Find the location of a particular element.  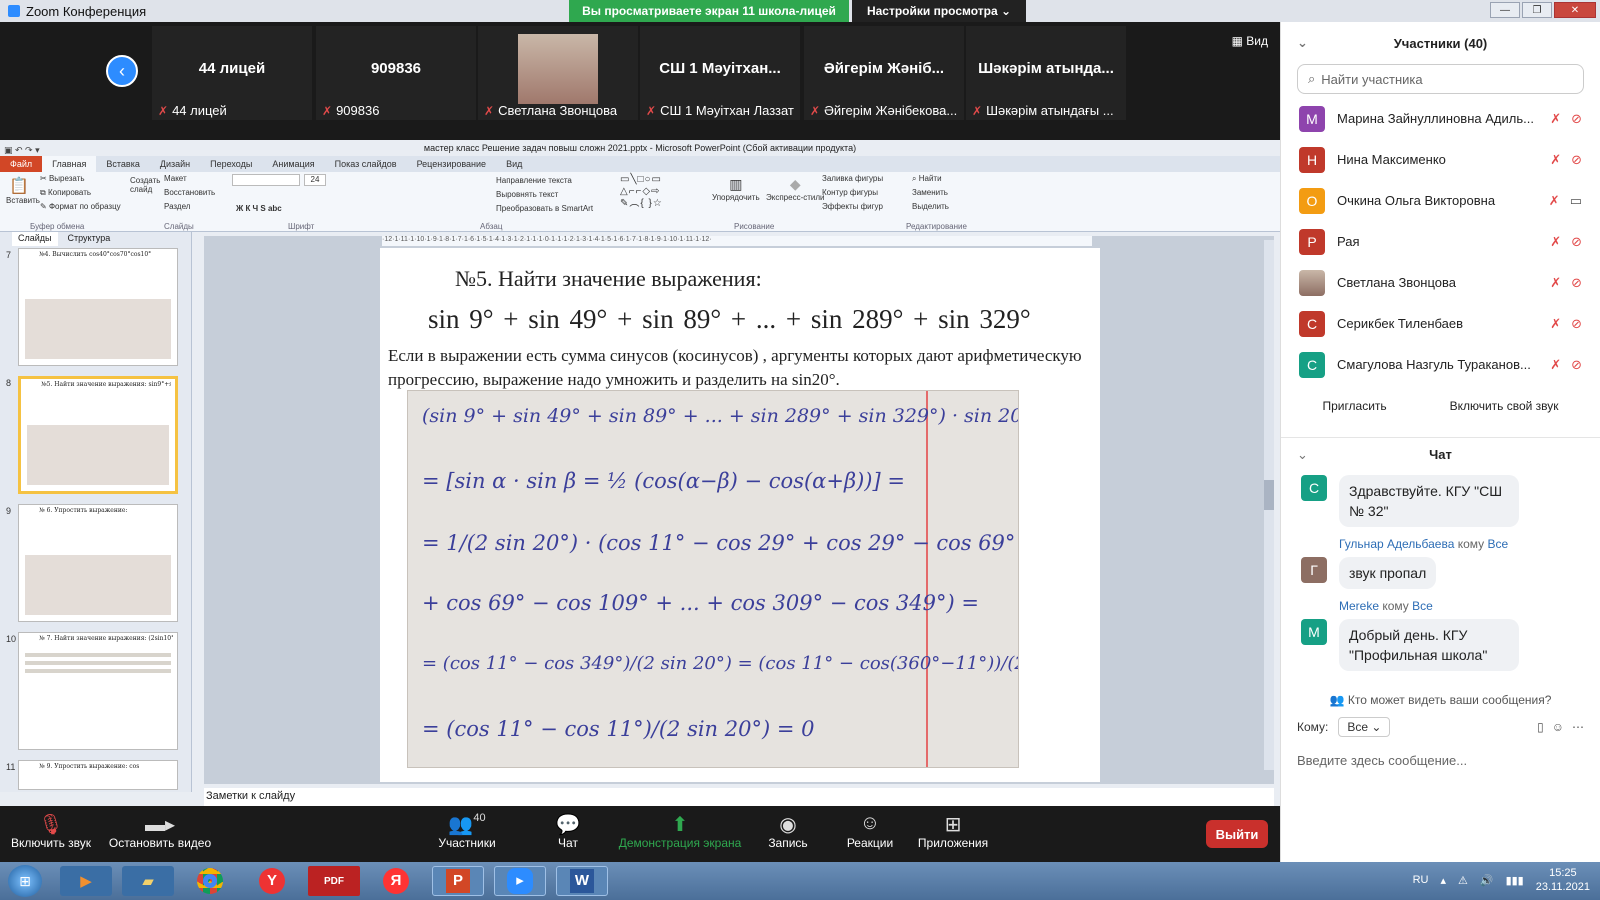

taskbar-zoom: ▸ is located at coordinates (520, 881).